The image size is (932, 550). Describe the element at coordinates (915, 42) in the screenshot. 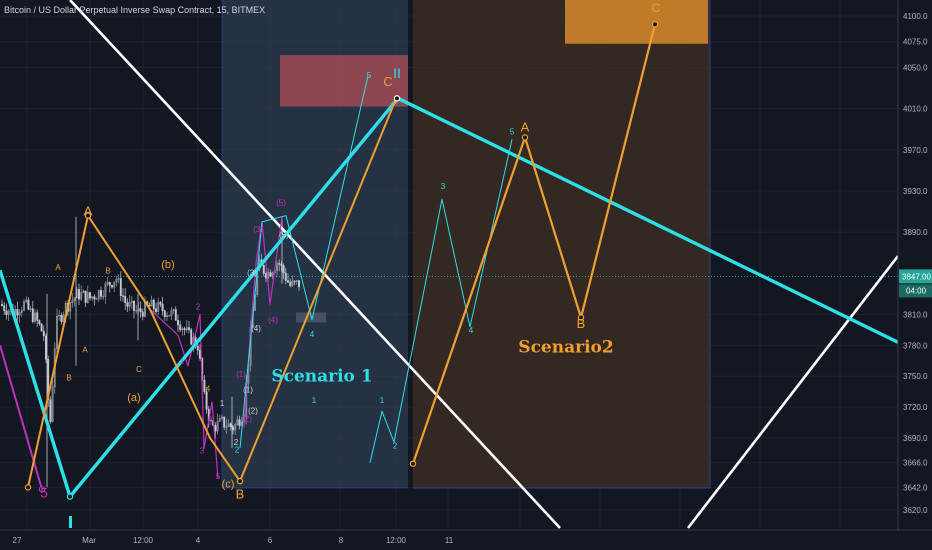

I see `price-tick-label: 4075.0` at that location.